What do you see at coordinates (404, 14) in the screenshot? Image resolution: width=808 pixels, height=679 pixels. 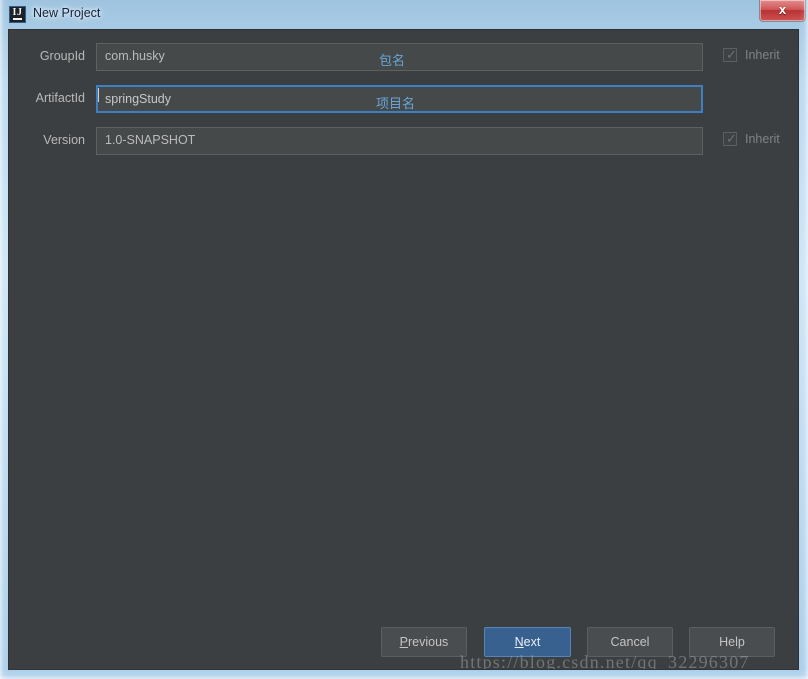 I see `window-titlebar: IJ New Project x` at bounding box center [404, 14].